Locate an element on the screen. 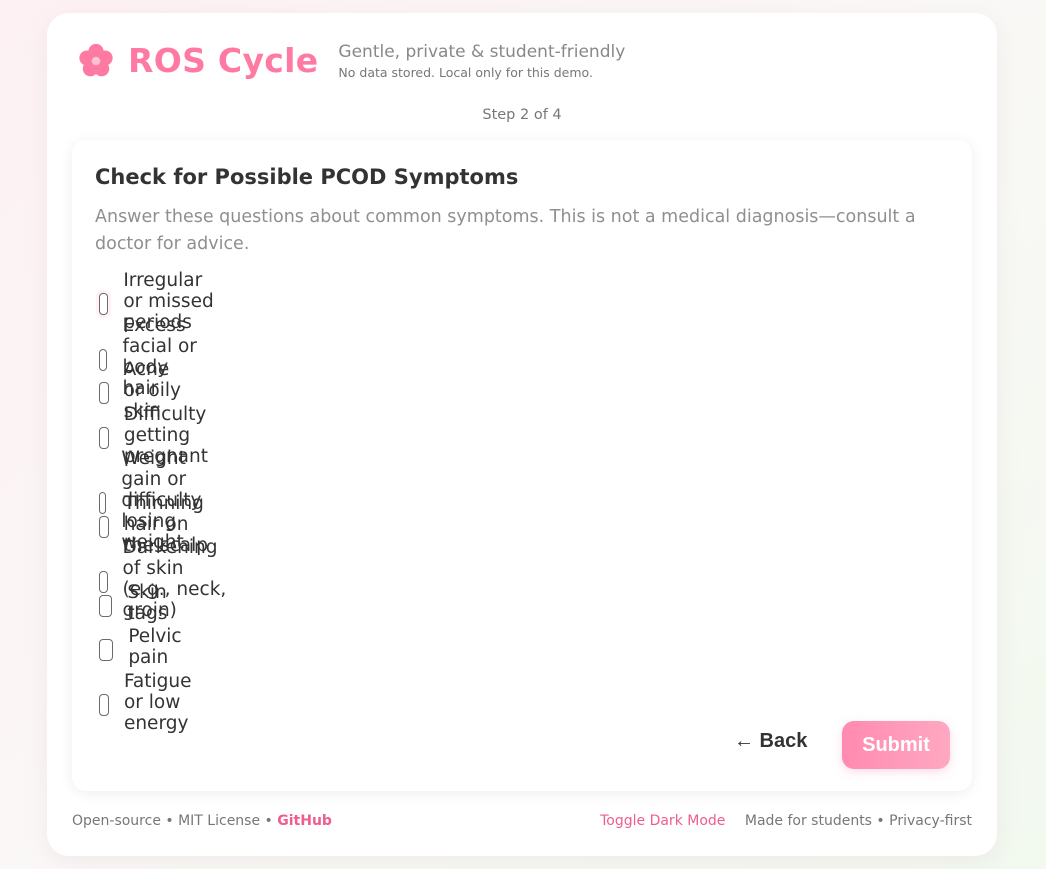 The height and width of the screenshot is (869, 1046). footer-tagline: Made for students • Privacy-first is located at coordinates (858, 821).